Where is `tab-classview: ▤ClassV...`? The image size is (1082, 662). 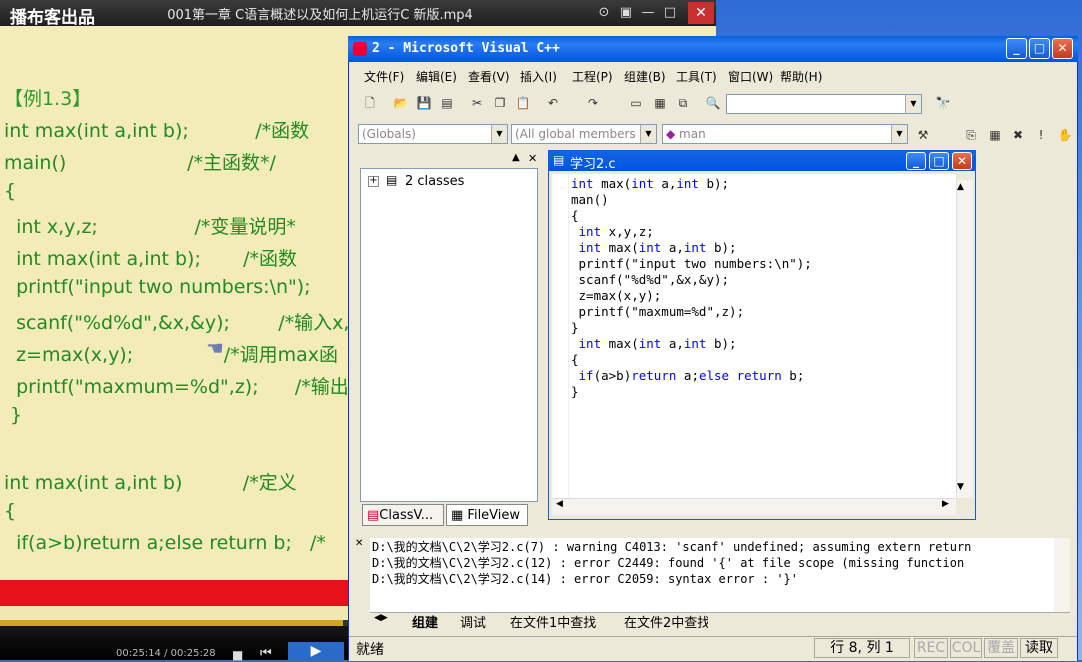
tab-classview: ▤ClassV... is located at coordinates (403, 515).